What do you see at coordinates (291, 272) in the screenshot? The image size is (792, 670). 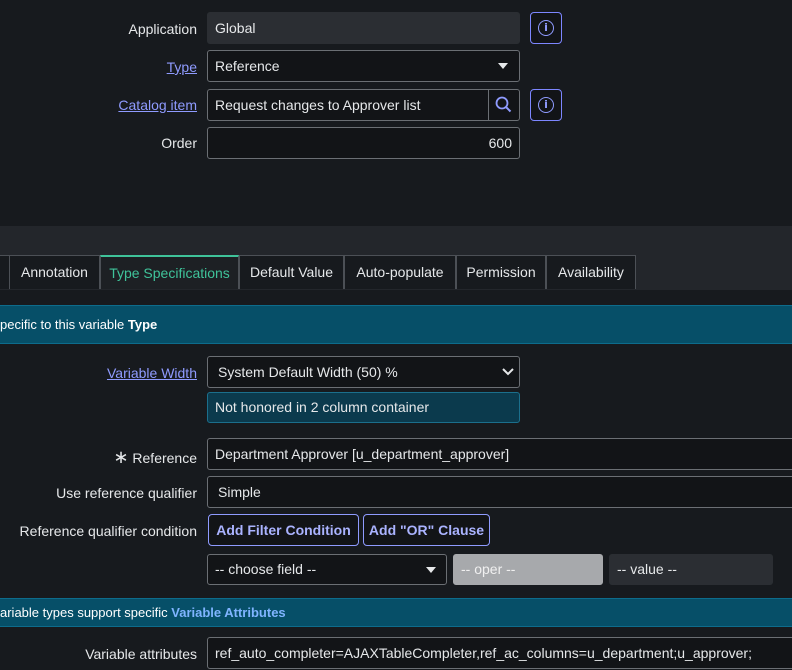 I see `tab-default-value: Default Value` at bounding box center [291, 272].